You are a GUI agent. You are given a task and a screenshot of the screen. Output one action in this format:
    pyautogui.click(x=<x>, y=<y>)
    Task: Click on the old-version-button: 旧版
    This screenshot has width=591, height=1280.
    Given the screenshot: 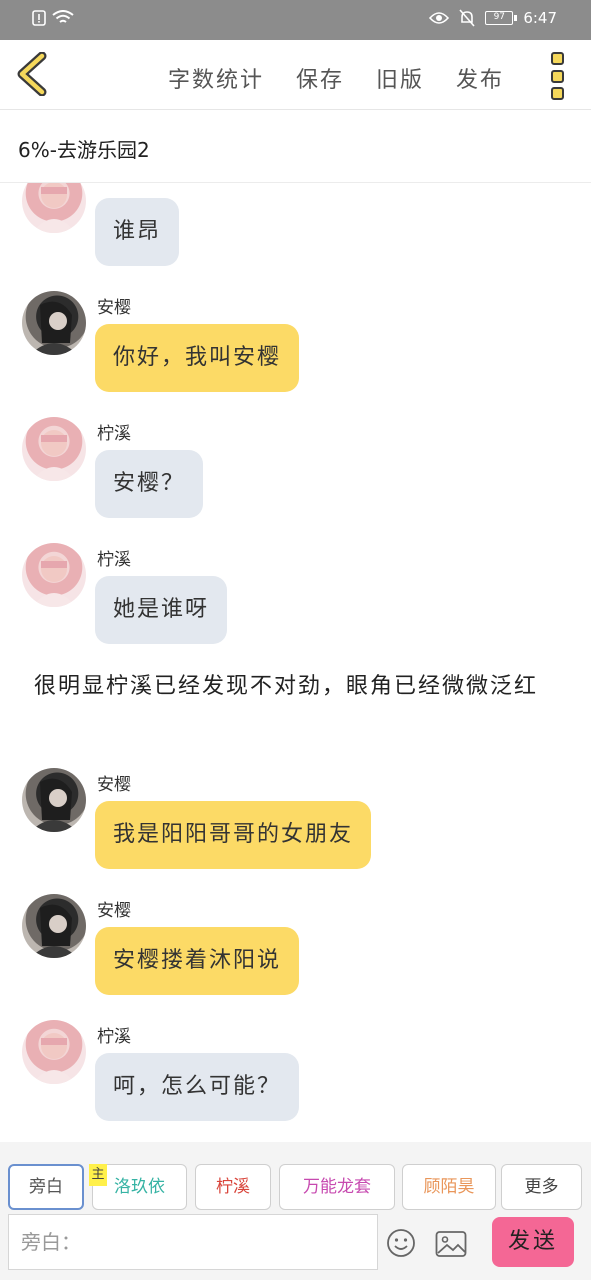 What is the action you would take?
    pyautogui.click(x=400, y=78)
    